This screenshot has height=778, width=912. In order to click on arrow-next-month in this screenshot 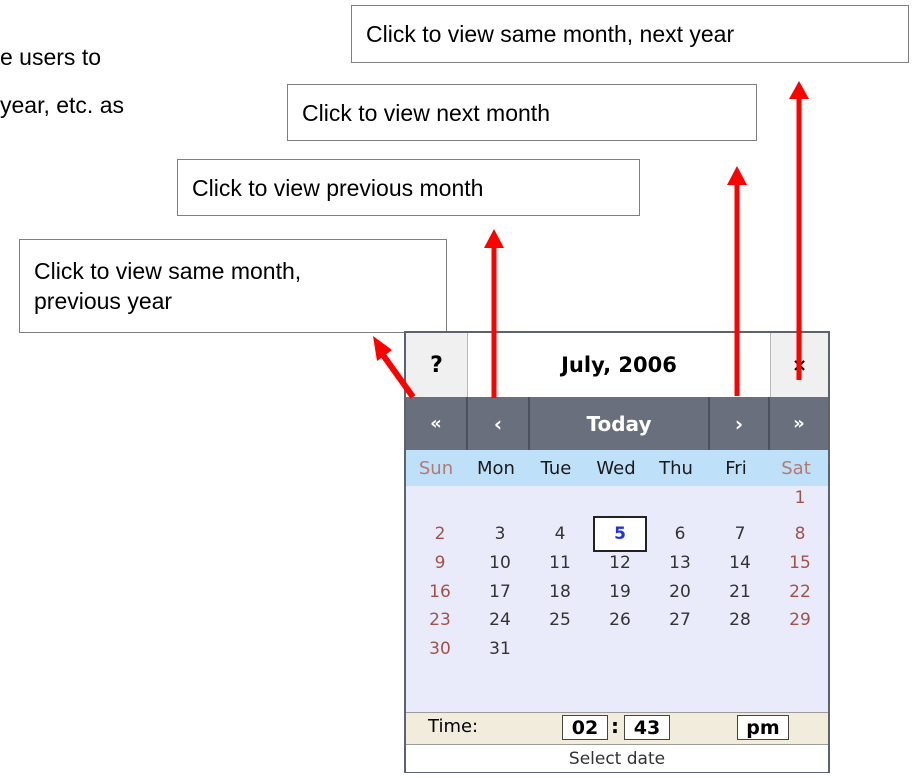, I will do `click(737, 281)`.